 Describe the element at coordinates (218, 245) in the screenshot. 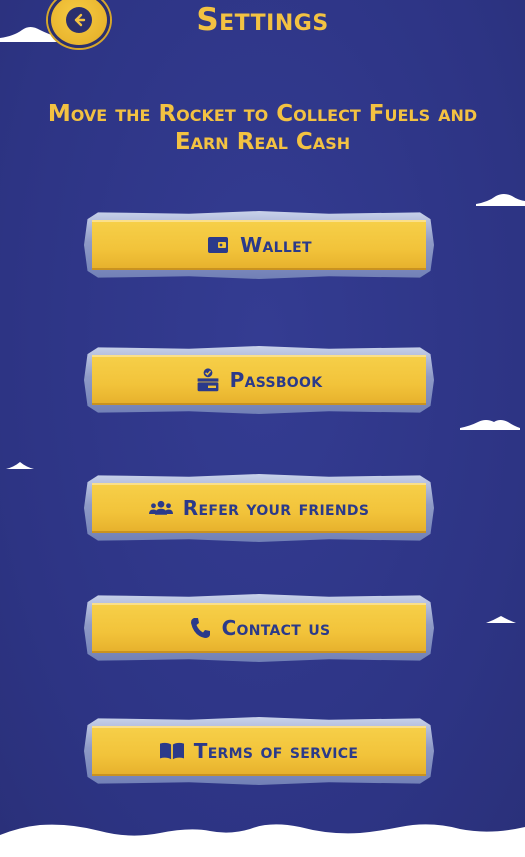

I see `wallet-icon` at that location.